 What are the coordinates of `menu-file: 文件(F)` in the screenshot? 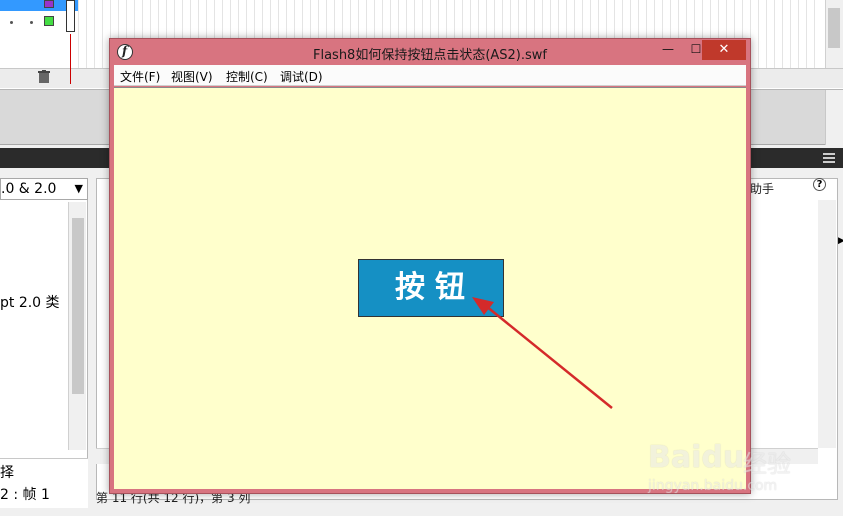 It's located at (140, 76).